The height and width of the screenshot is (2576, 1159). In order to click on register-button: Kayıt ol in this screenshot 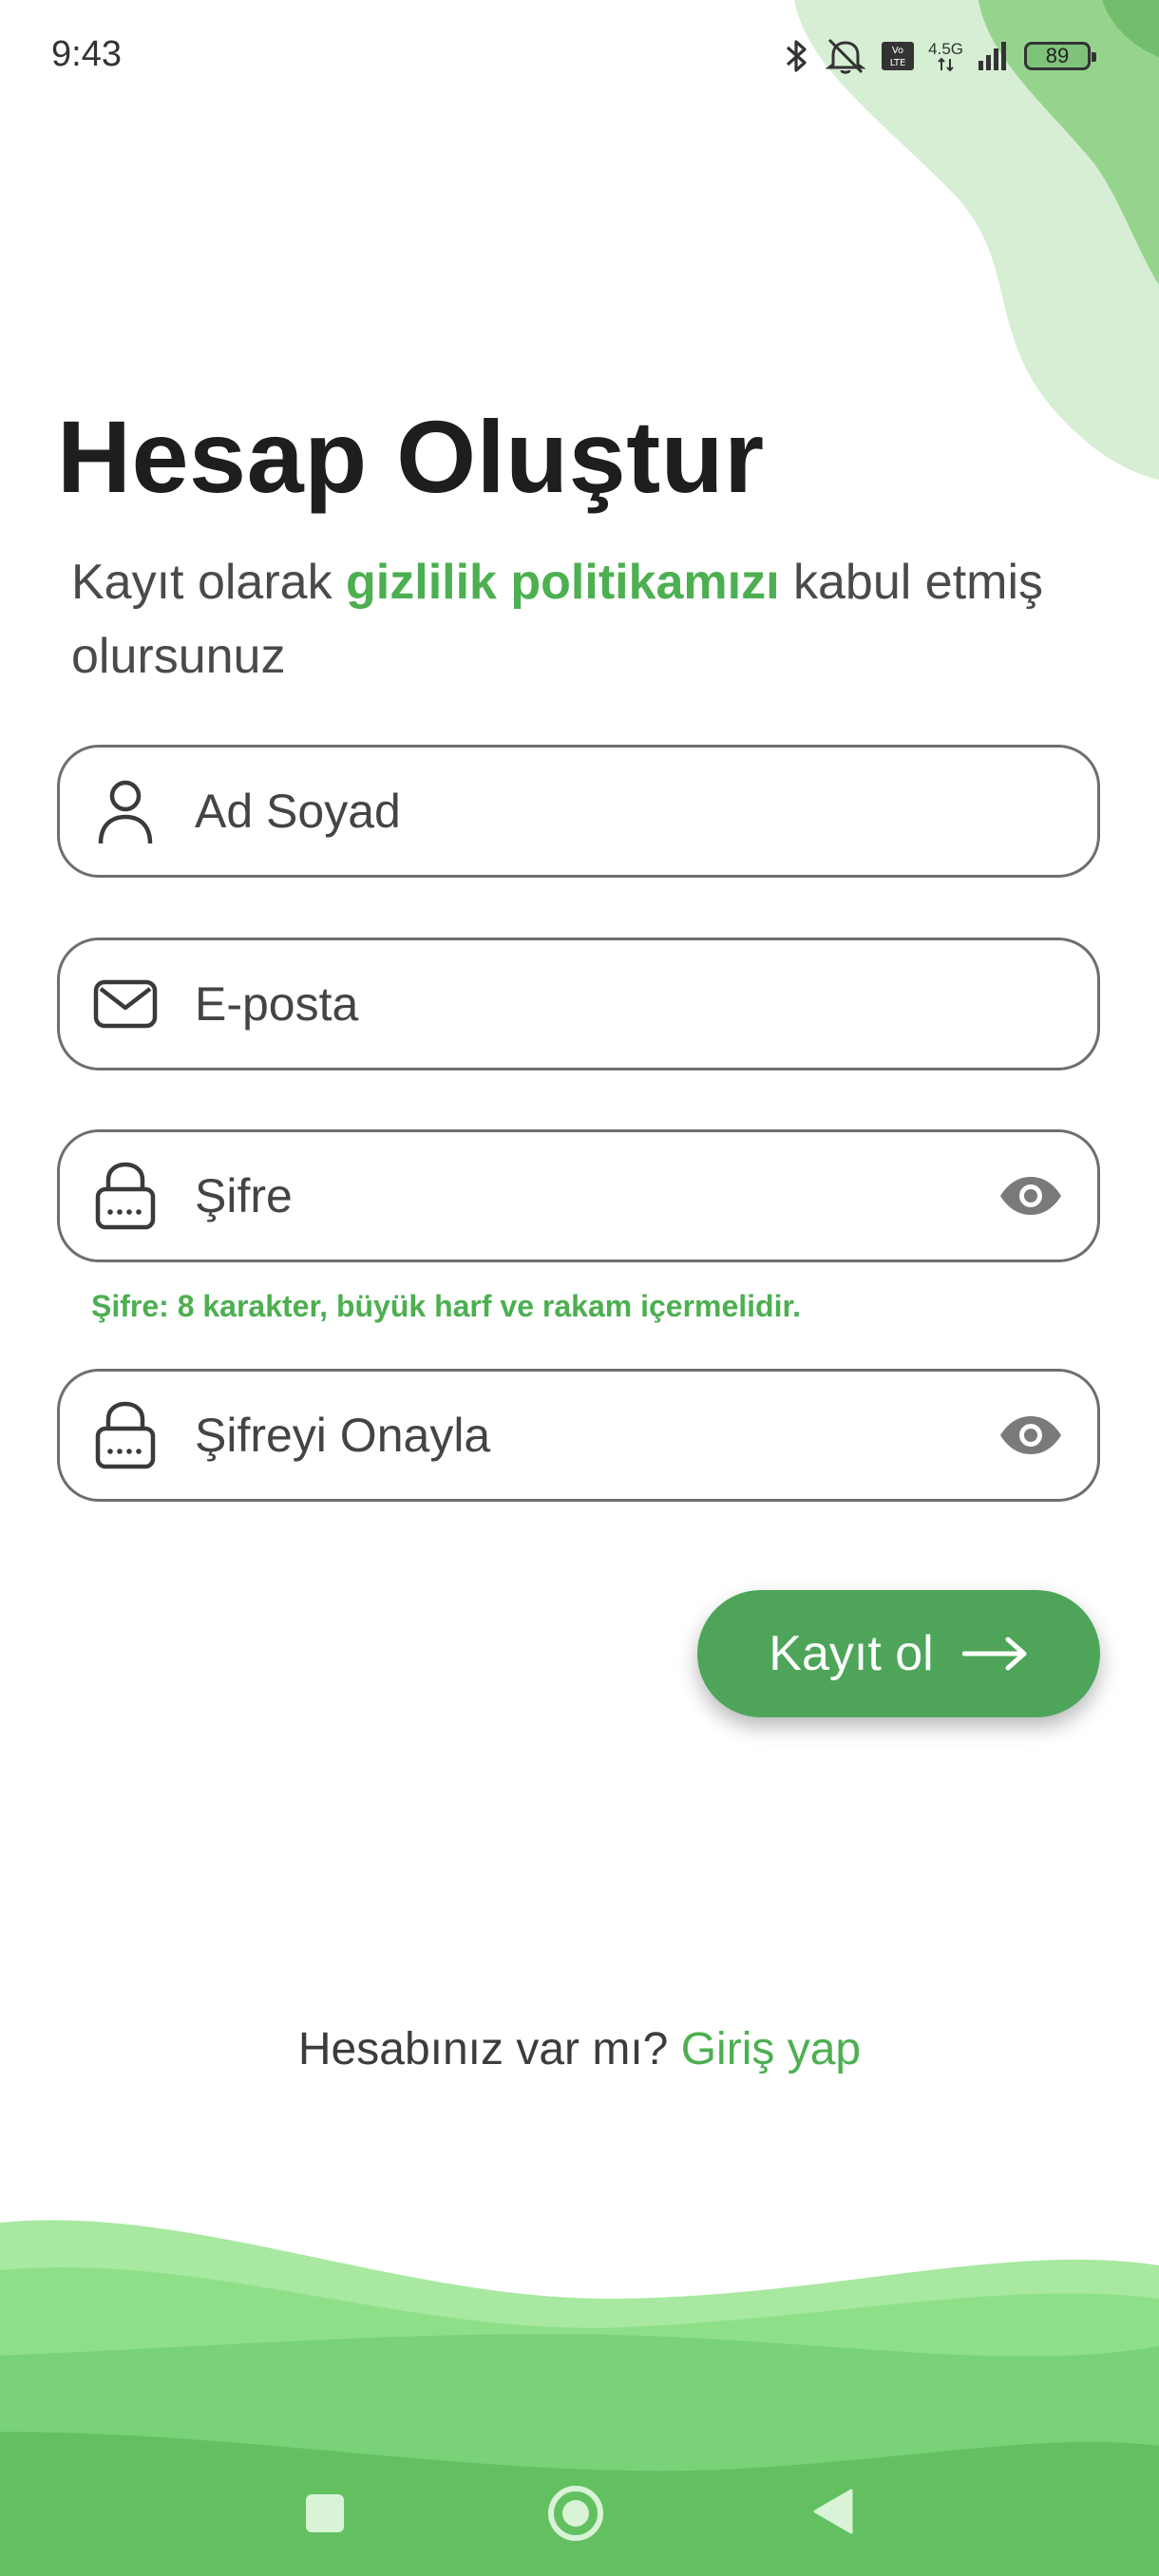, I will do `click(898, 1653)`.